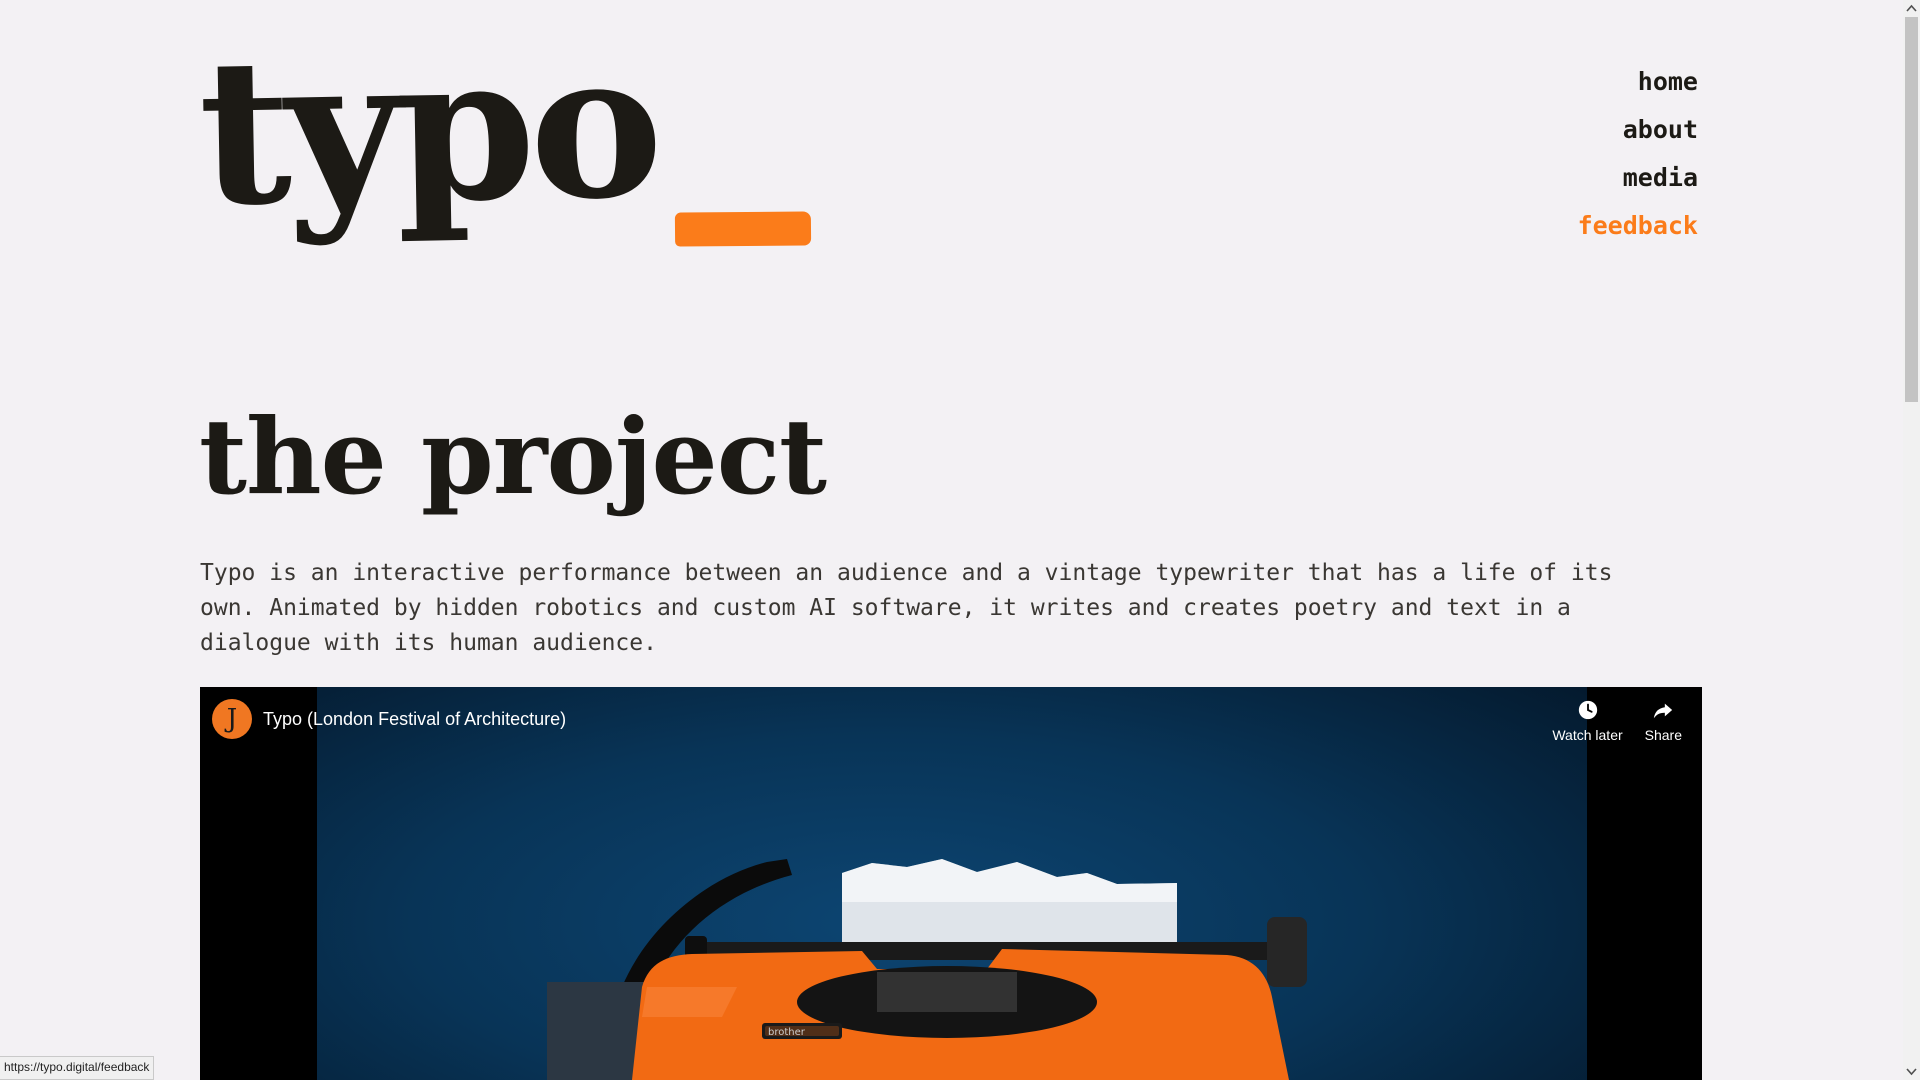 This screenshot has width=1920, height=1080. What do you see at coordinates (427, 129) in the screenshot?
I see `logo-wordmark: typo` at bounding box center [427, 129].